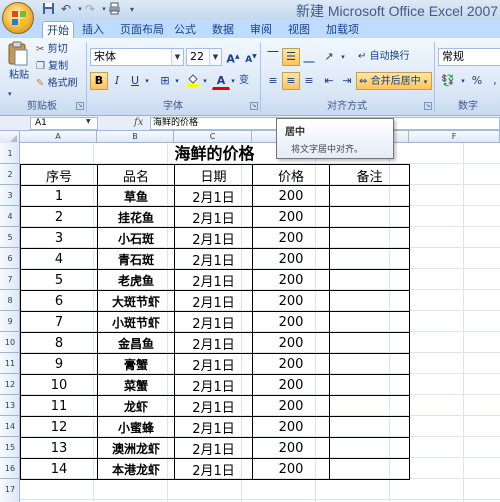 Image resolution: width=500 pixels, height=502 pixels. I want to click on cell-index: 6, so click(59, 301).